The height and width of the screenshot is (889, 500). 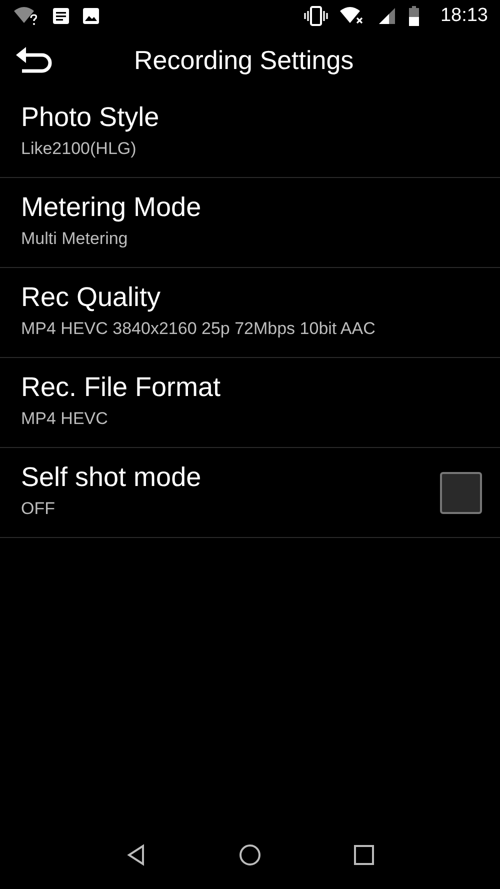 What do you see at coordinates (414, 16) in the screenshot?
I see `battery-icon` at bounding box center [414, 16].